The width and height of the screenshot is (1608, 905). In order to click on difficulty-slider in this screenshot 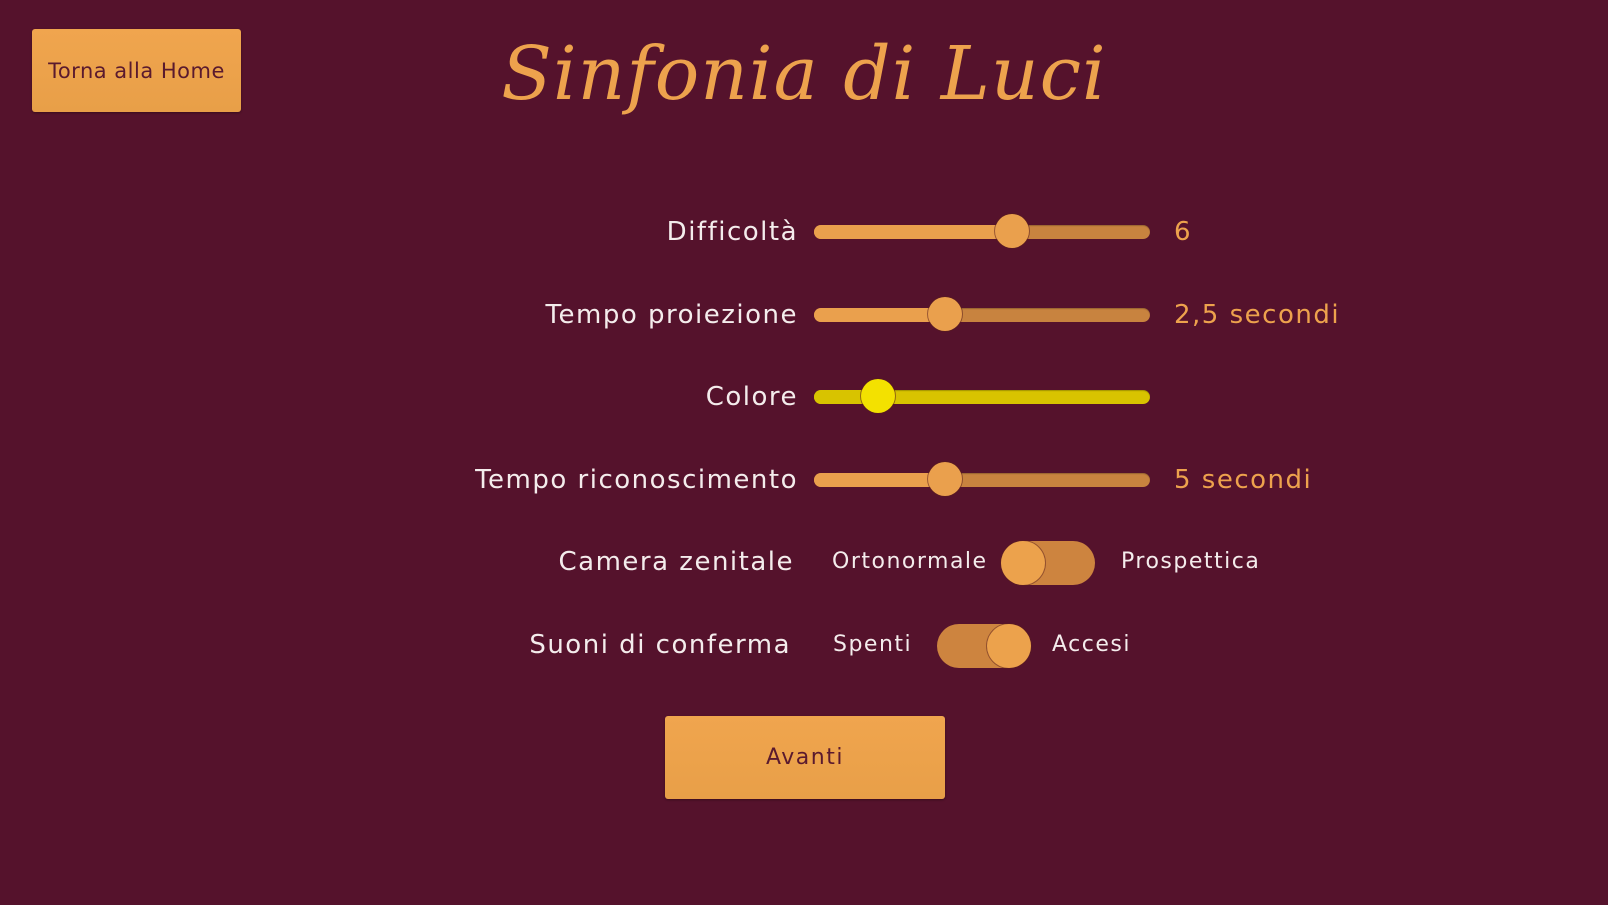, I will do `click(982, 231)`.